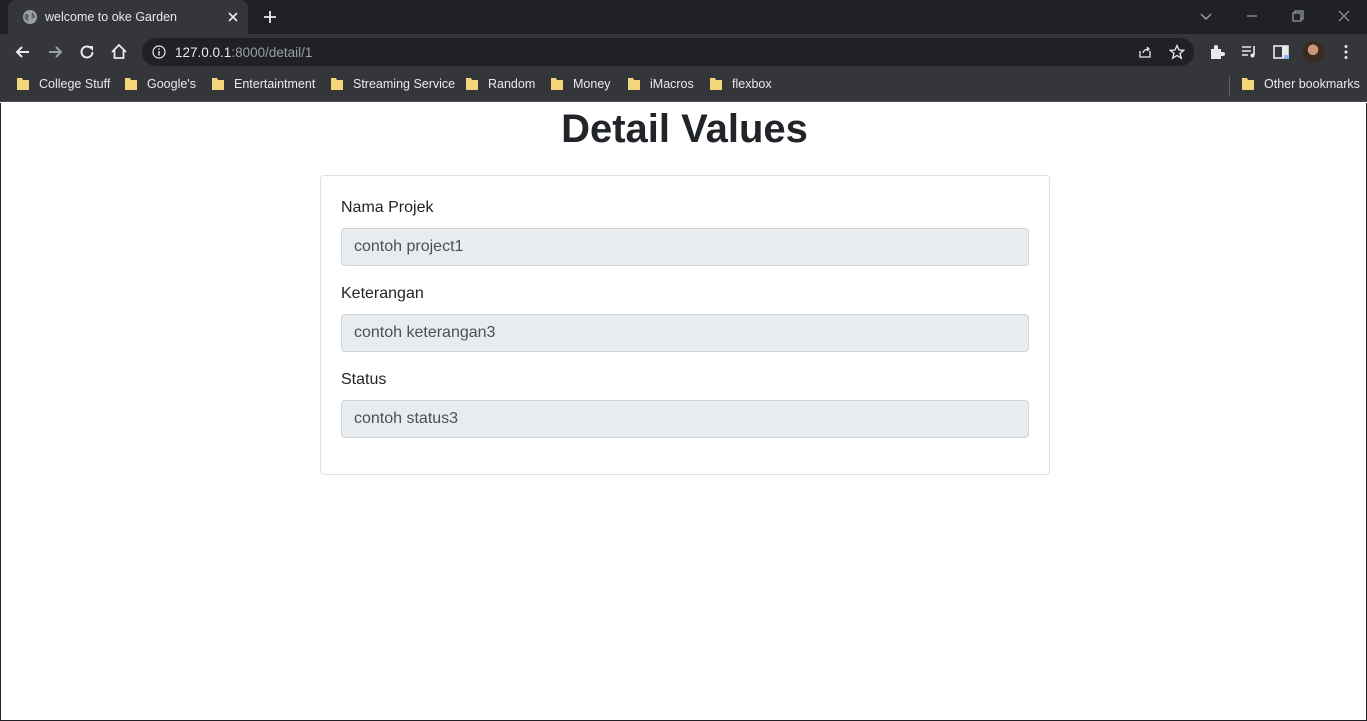 This screenshot has width=1367, height=721. Describe the element at coordinates (159, 52) in the screenshot. I see `site-info-icon` at that location.